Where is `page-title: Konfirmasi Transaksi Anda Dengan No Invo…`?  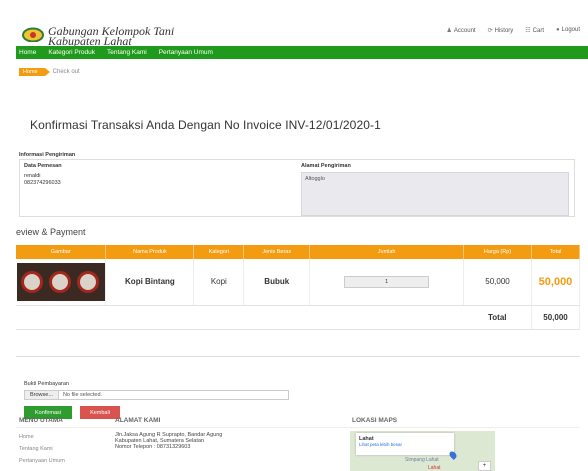 page-title: Konfirmasi Transaksi Anda Dengan No Invo… is located at coordinates (205, 125).